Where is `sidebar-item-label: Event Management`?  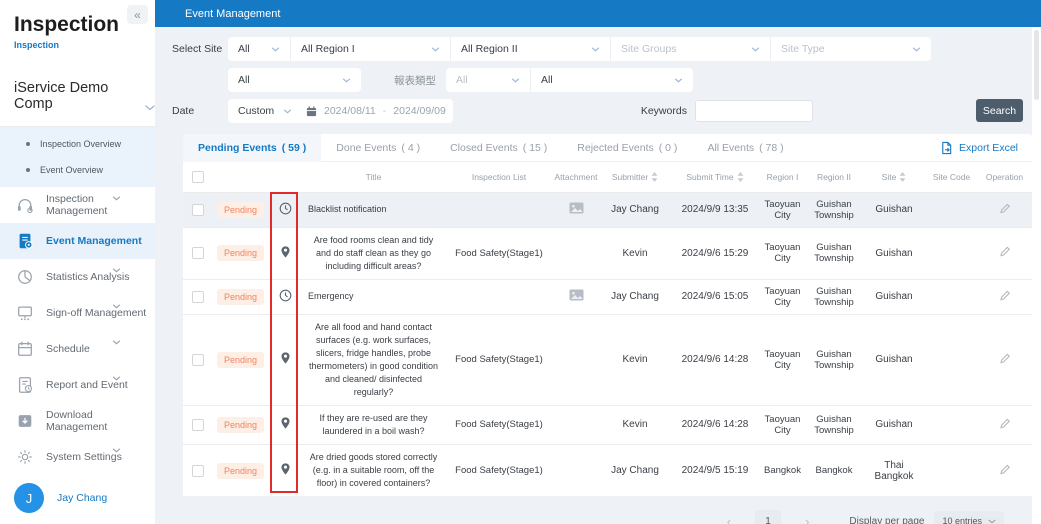 sidebar-item-label: Event Management is located at coordinates (94, 241).